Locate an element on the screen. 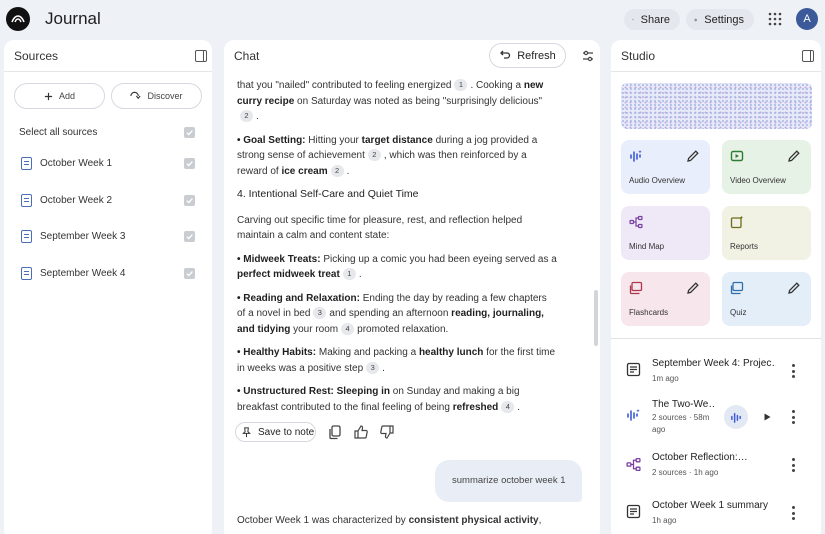  bold-text: Healthy Habits: is located at coordinates (280, 352).